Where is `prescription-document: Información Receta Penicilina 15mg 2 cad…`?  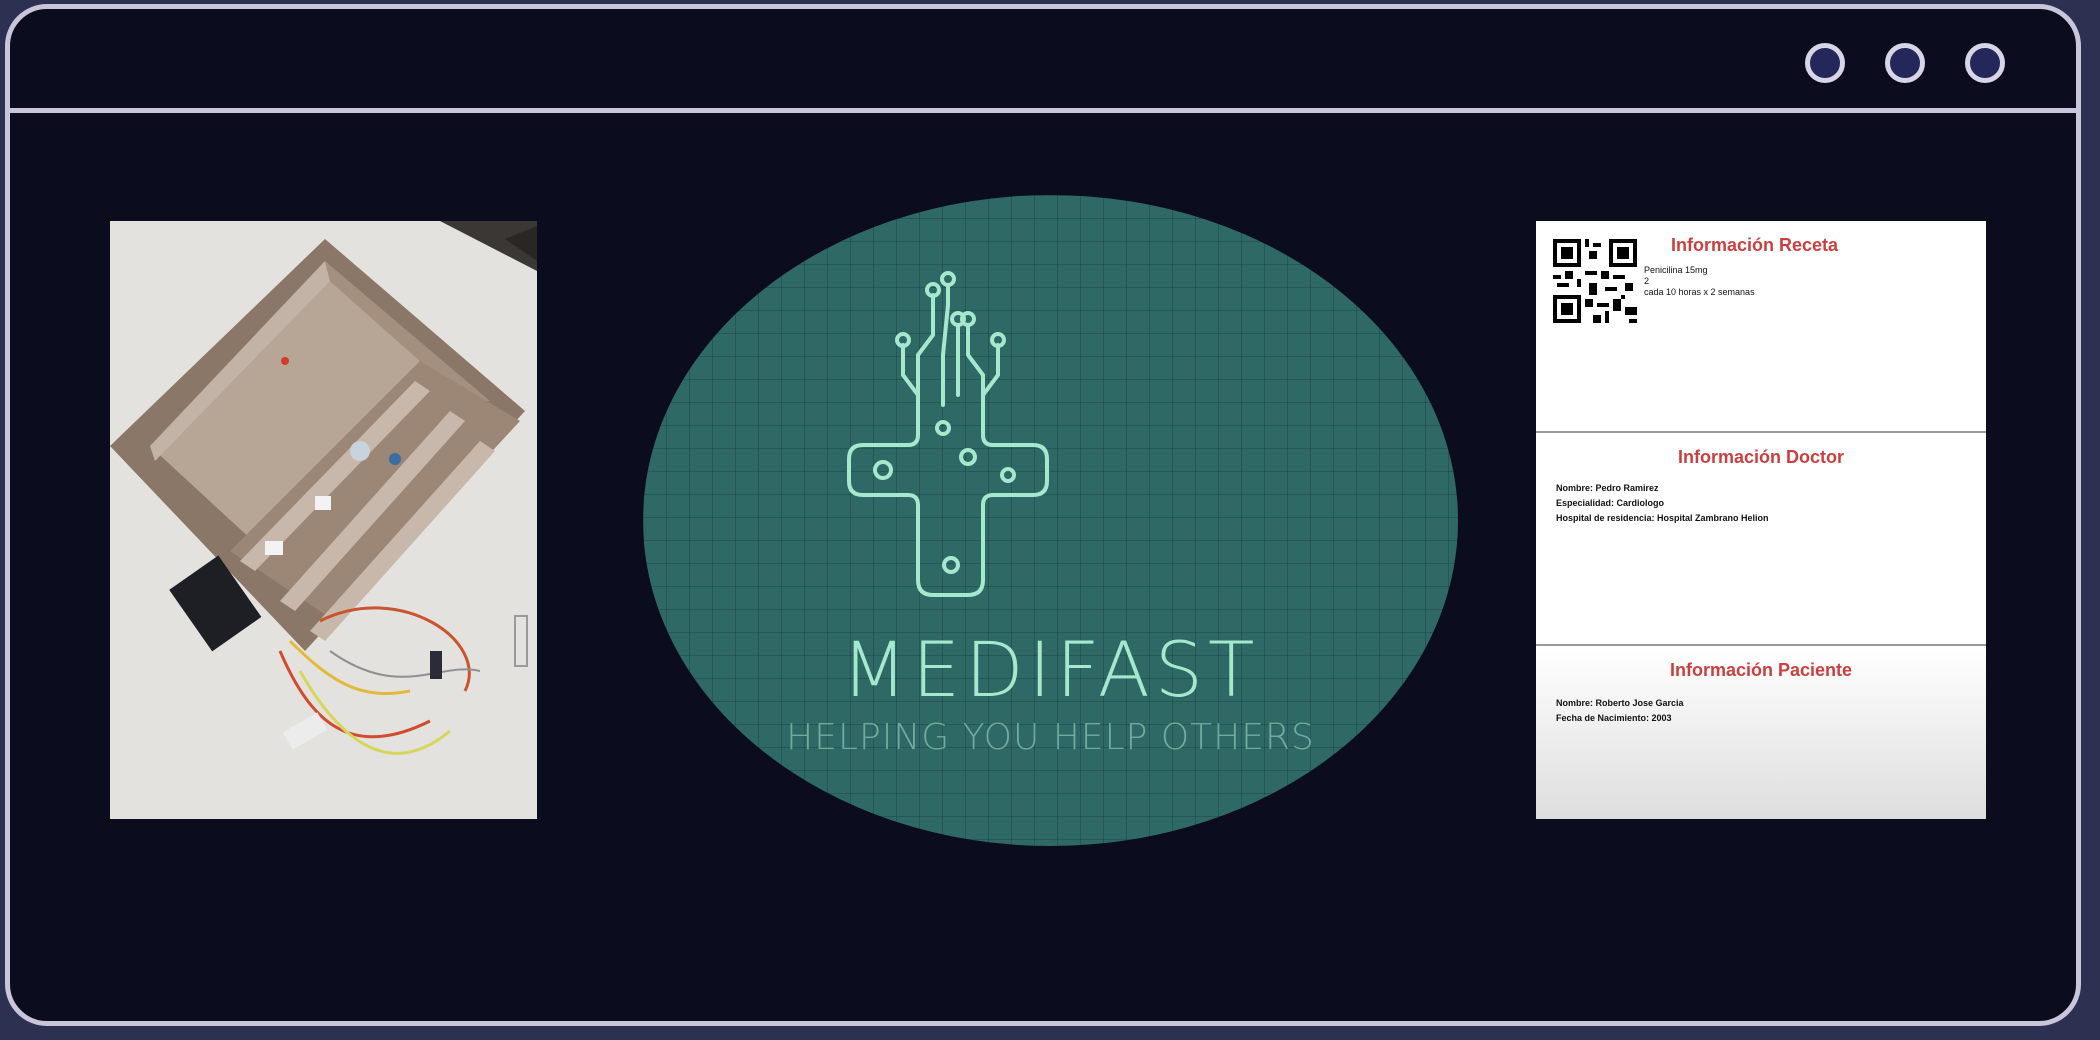
prescription-document: Información Receta Penicilina 15mg 2 cad… is located at coordinates (1761, 520).